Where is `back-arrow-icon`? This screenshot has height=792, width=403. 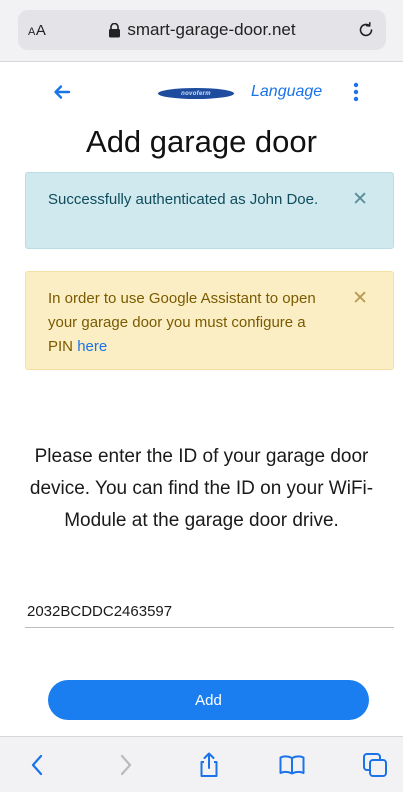 back-arrow-icon is located at coordinates (62, 92).